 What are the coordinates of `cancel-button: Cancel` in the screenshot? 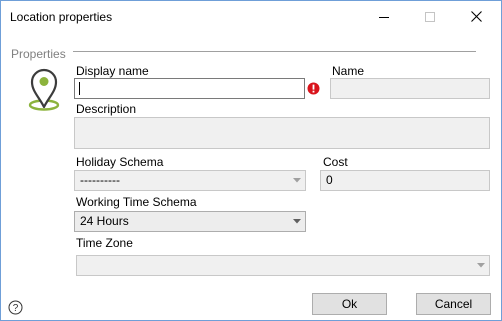 It's located at (453, 304).